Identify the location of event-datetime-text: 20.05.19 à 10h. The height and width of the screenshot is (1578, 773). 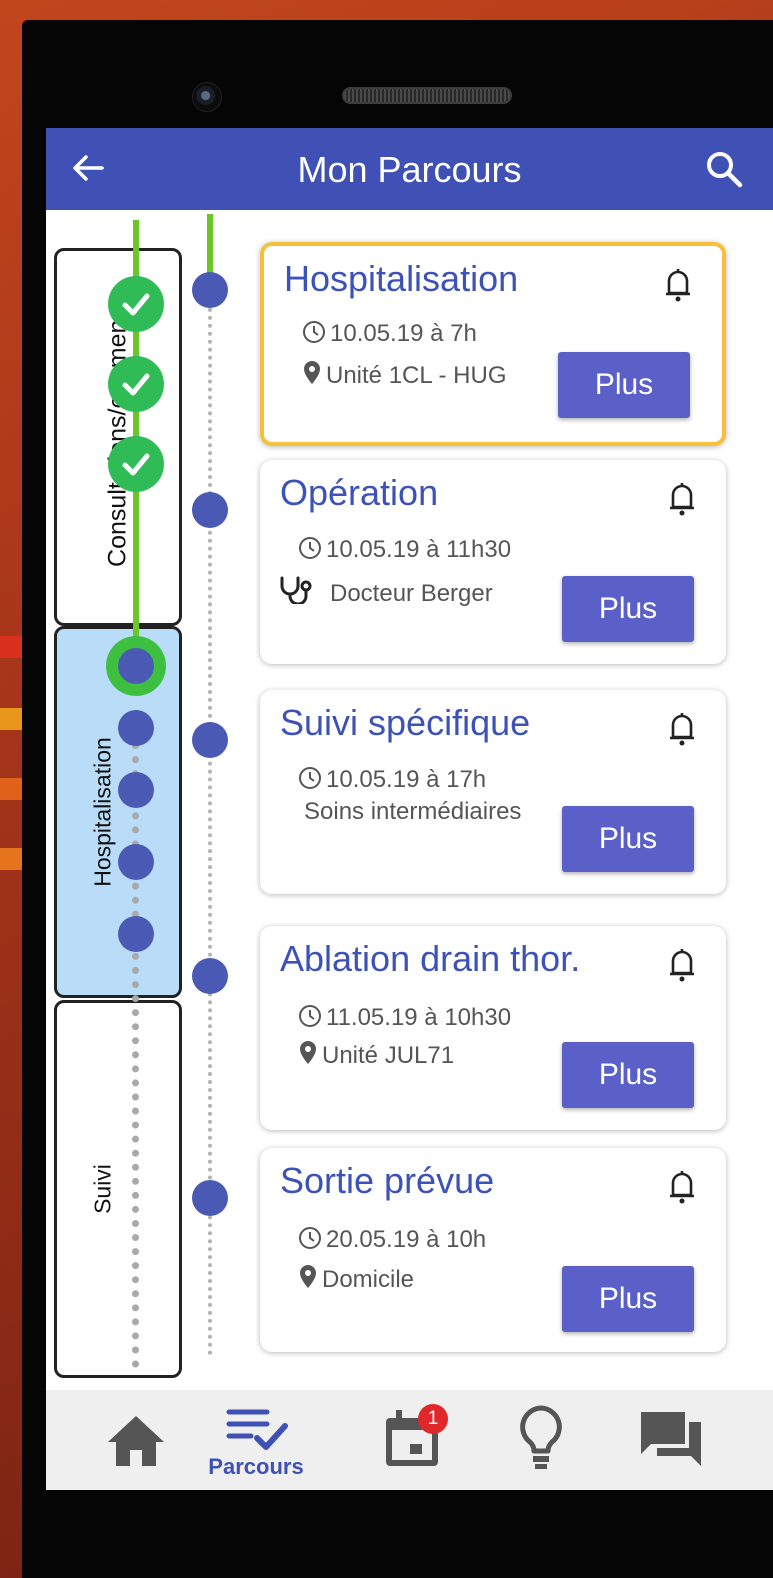
(406, 1239).